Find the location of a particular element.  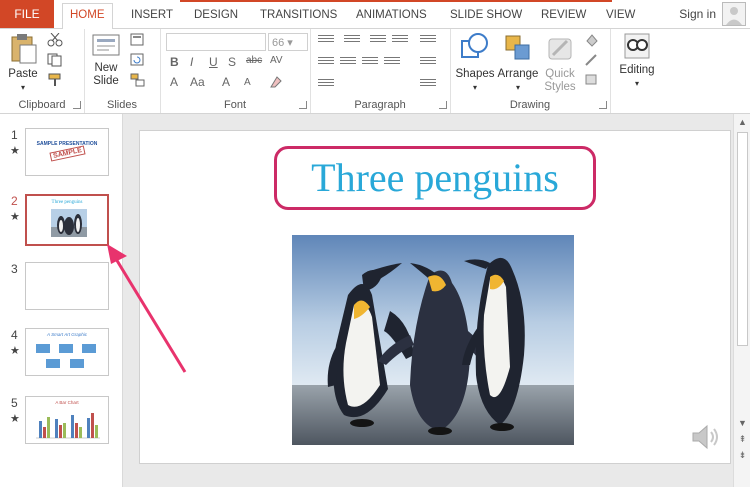

next-slide-button: ⇟ is located at coordinates (742, 455).